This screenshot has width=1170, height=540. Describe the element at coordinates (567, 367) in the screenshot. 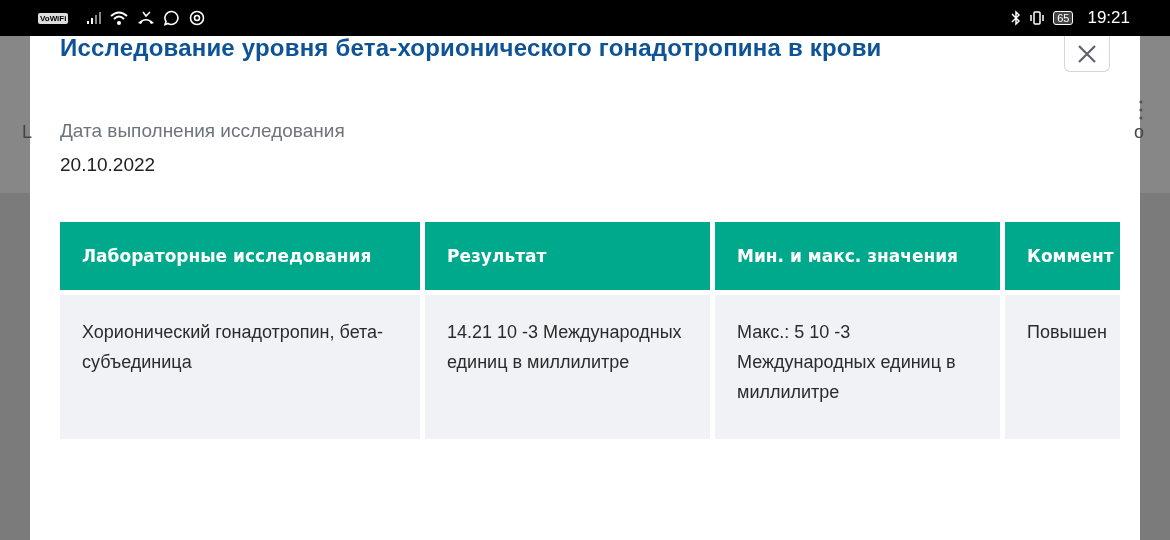

I see `table-cell: 14.21 10 -3 Международных единиц в миллилитре` at that location.